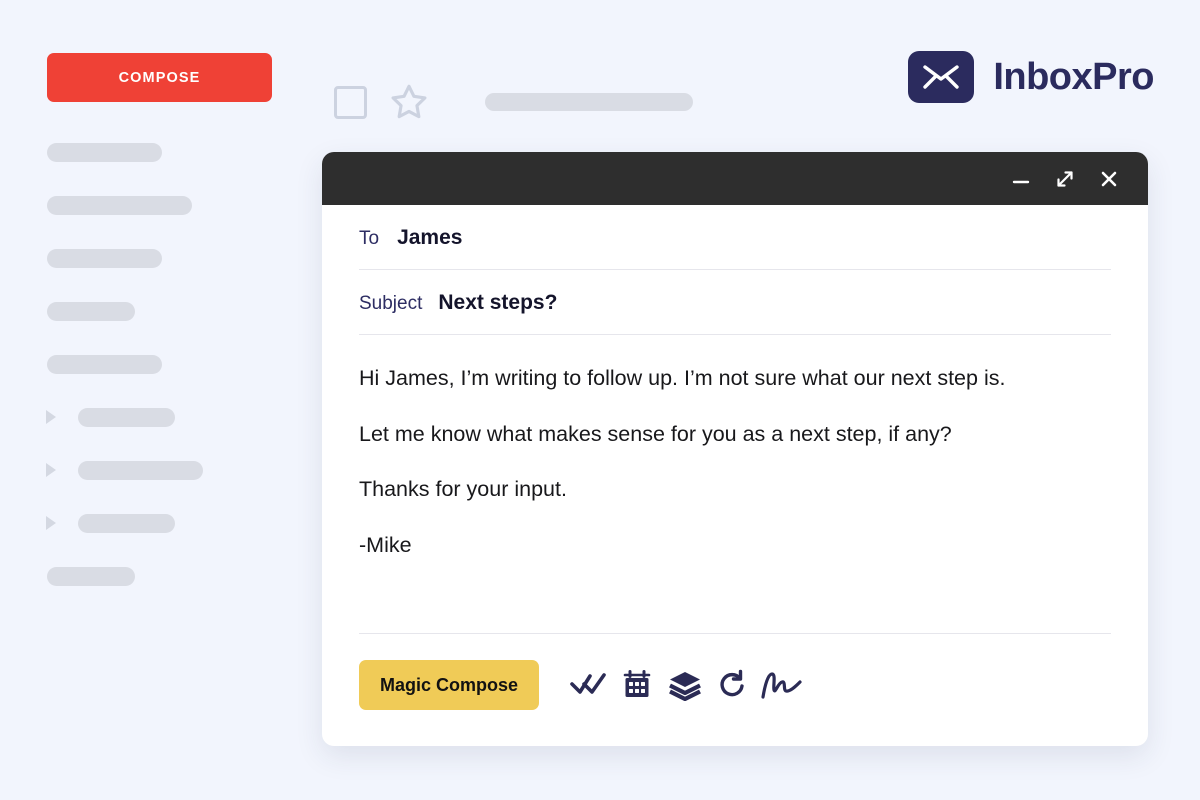 The image size is (1200, 800). I want to click on templates-layers-icon, so click(685, 686).